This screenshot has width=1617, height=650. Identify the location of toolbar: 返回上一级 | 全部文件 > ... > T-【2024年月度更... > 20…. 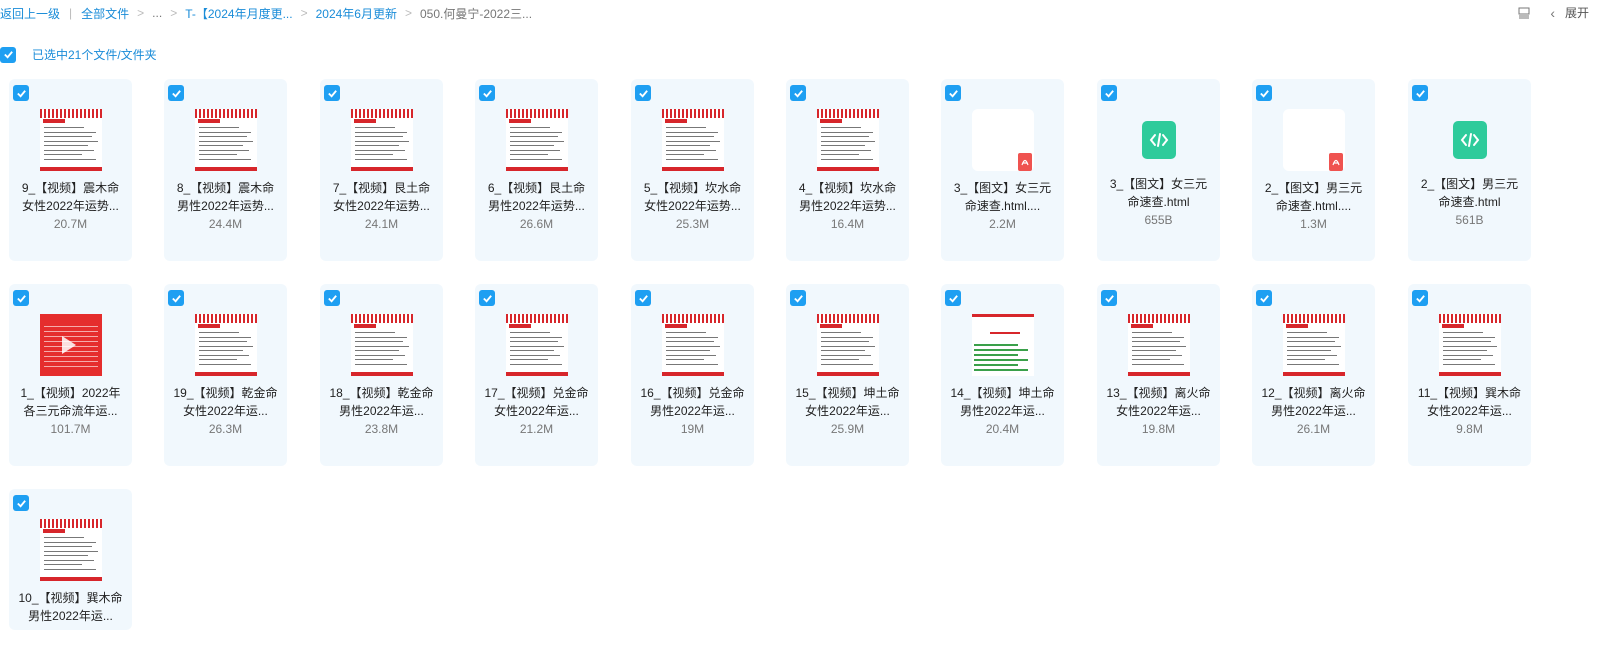
(808, 13).